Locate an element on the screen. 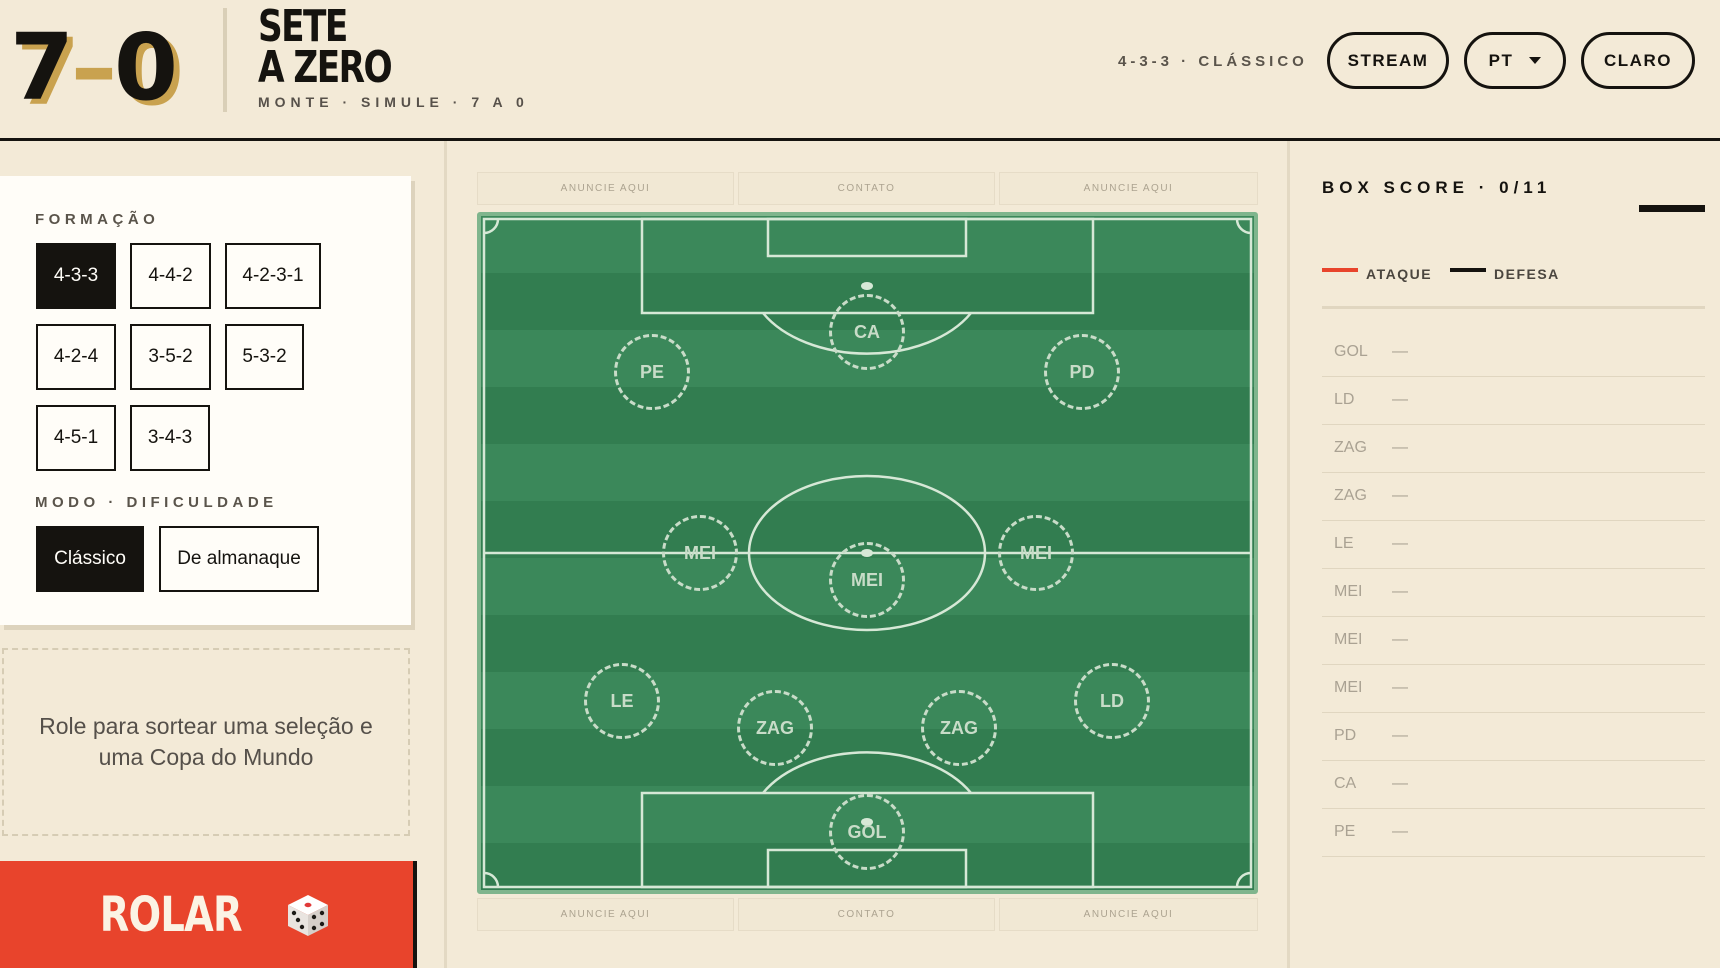  mode-title: MODO · DIFICULDADE is located at coordinates (156, 502).